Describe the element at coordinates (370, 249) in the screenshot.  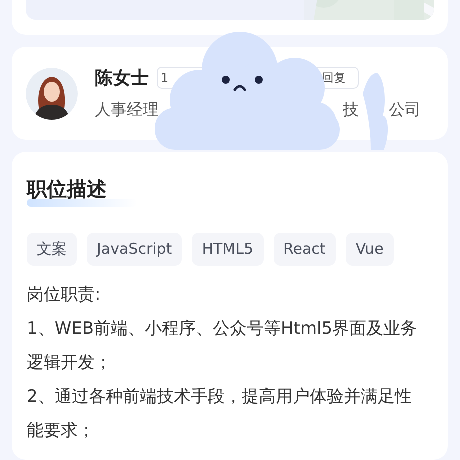
I see `skill-tag: Vue` at that location.